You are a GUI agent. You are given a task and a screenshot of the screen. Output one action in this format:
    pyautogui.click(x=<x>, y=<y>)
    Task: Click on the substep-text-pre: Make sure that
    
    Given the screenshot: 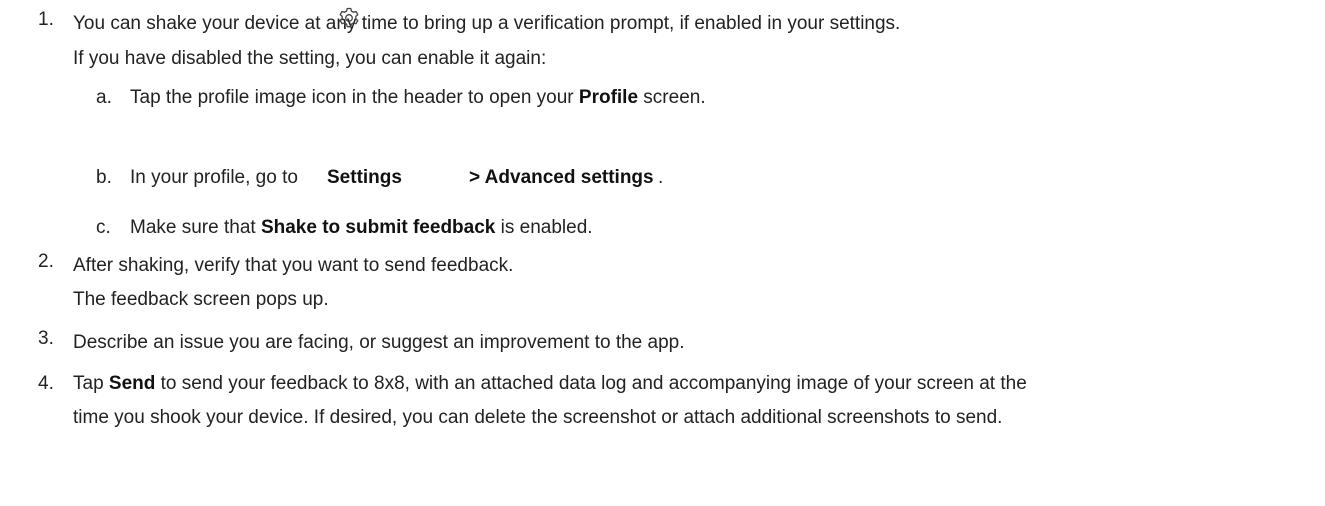 What is the action you would take?
    pyautogui.click(x=195, y=227)
    